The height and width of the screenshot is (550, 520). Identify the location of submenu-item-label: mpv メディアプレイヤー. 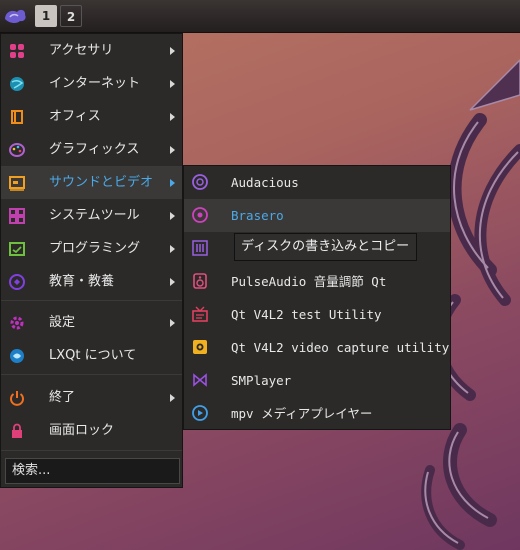
(302, 413).